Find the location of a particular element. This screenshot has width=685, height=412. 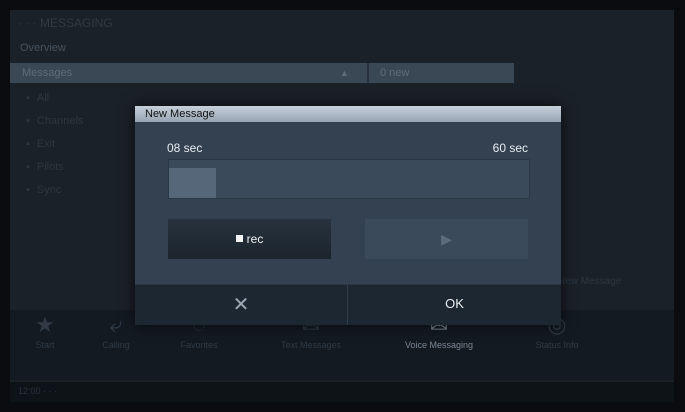

cancel-button: ✕ is located at coordinates (241, 305).